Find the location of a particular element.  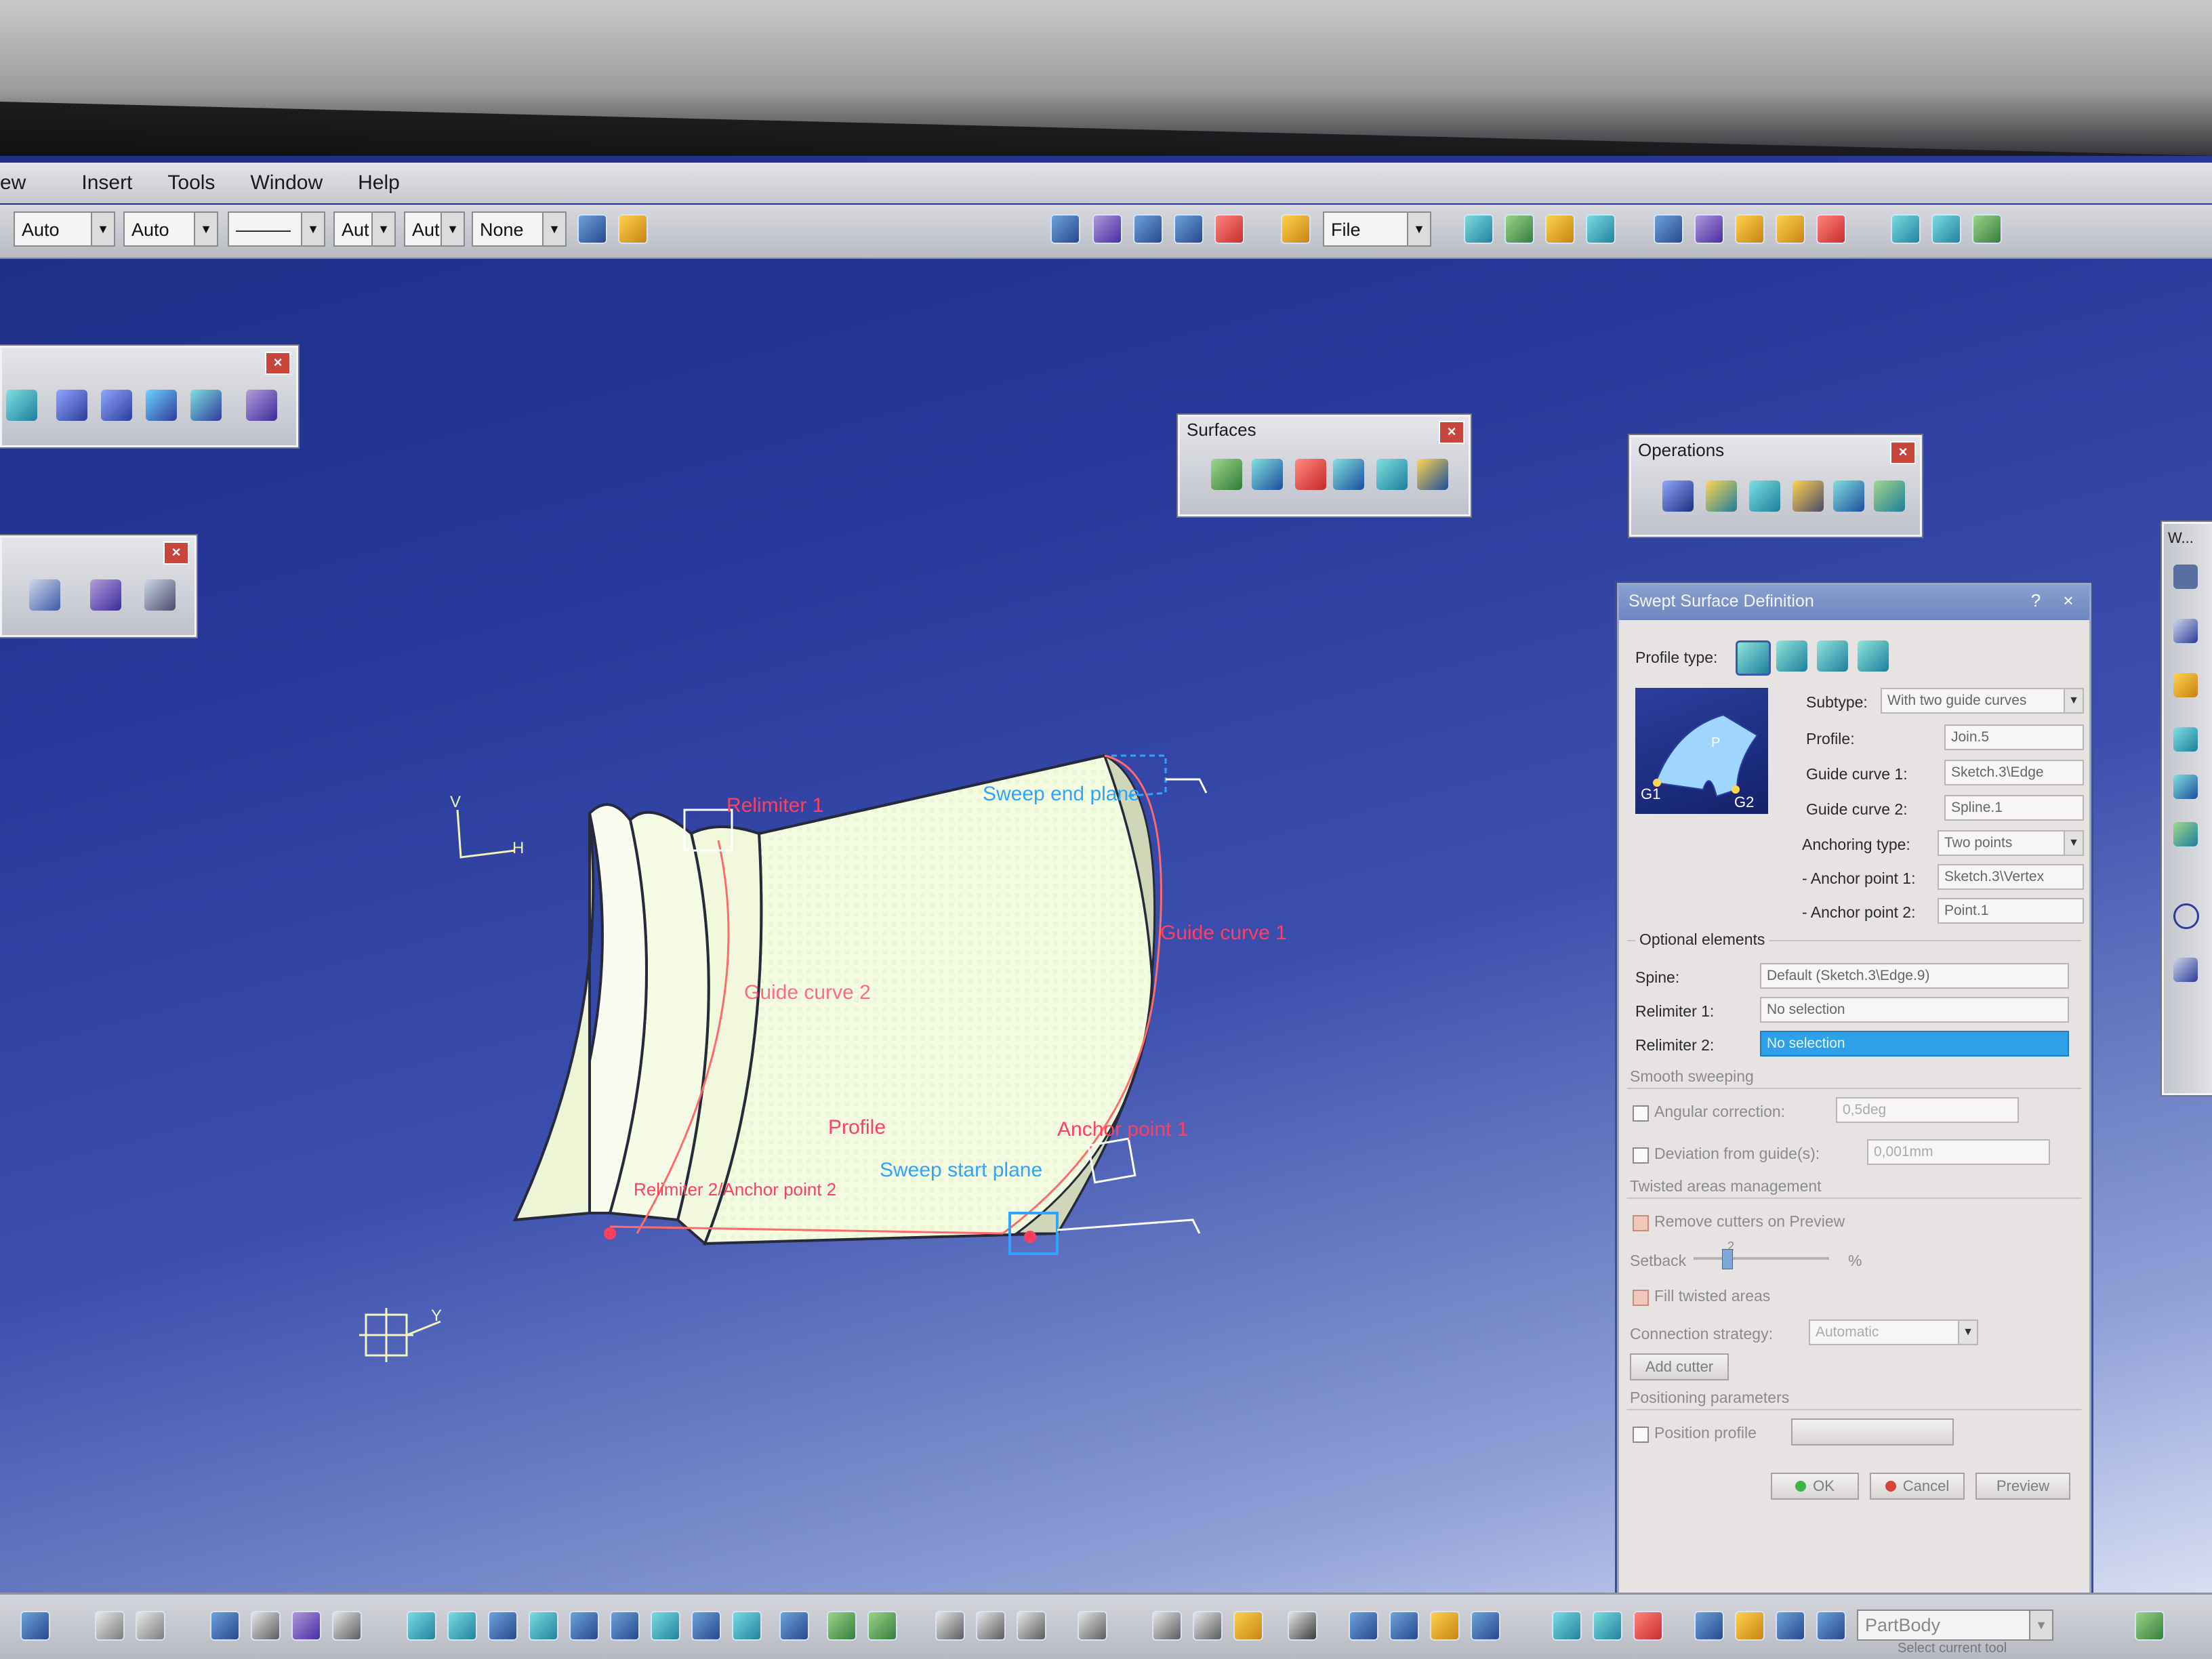

blend-icon is located at coordinates (1432, 475).